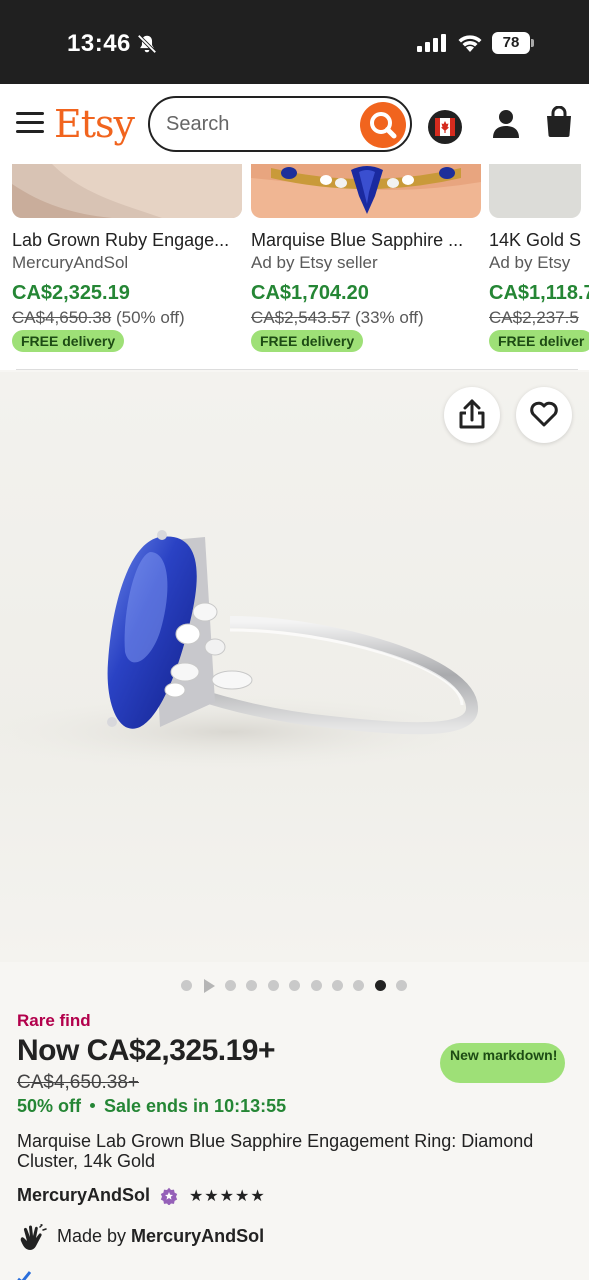 The image size is (589, 1280). I want to click on recommendation-price: CA$2,325.19, so click(71, 293).